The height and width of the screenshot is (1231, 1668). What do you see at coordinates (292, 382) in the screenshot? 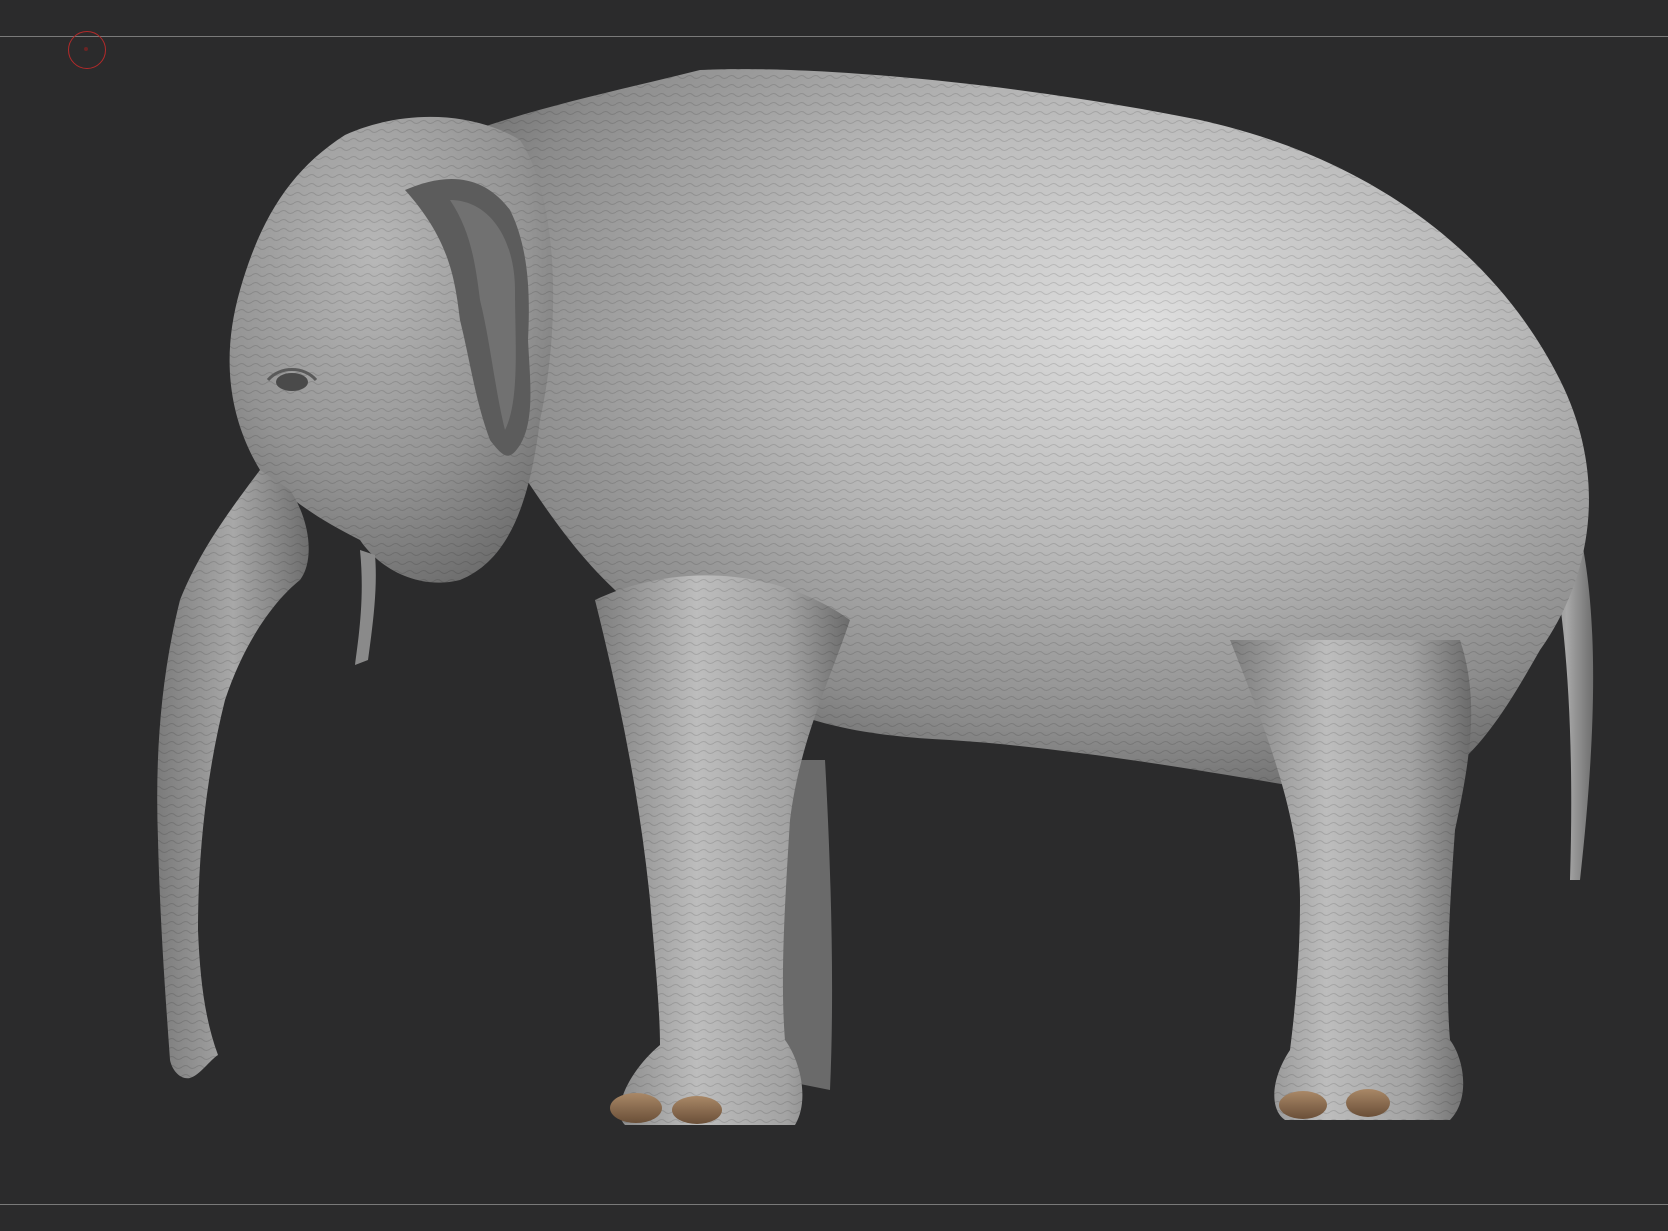
I see `eye` at bounding box center [292, 382].